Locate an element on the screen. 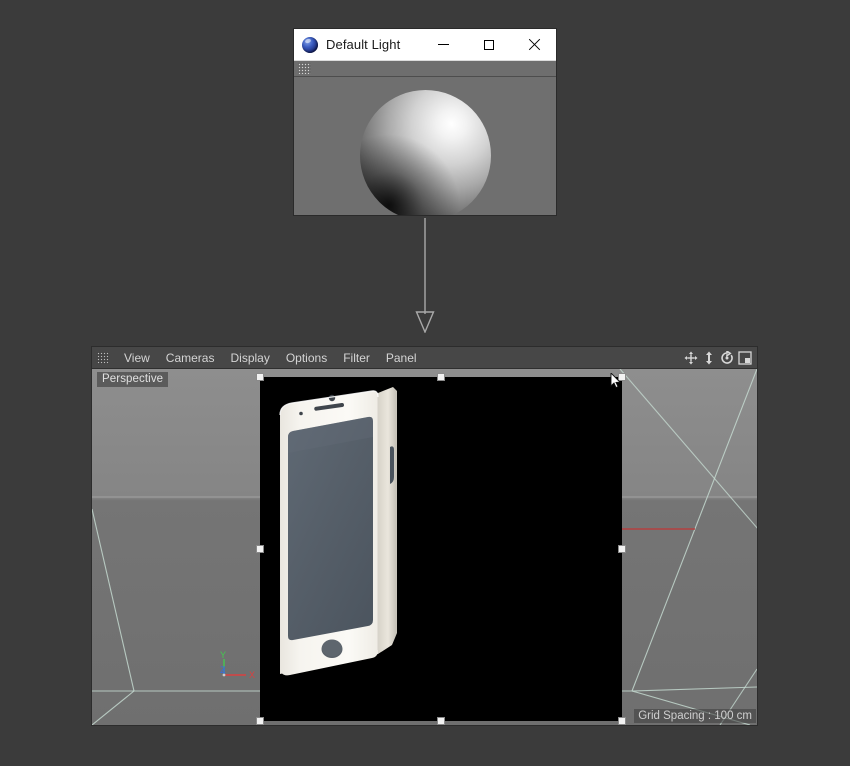 This screenshot has height=766, width=850. region-handle-top-left is located at coordinates (260, 377).